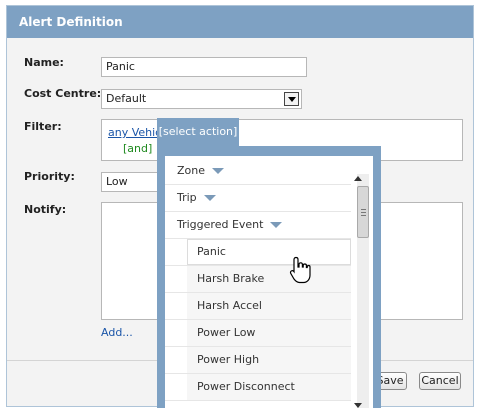 The image size is (481, 413). Describe the element at coordinates (231, 278) in the screenshot. I see `menu-item-label: Harsh Brake` at that location.